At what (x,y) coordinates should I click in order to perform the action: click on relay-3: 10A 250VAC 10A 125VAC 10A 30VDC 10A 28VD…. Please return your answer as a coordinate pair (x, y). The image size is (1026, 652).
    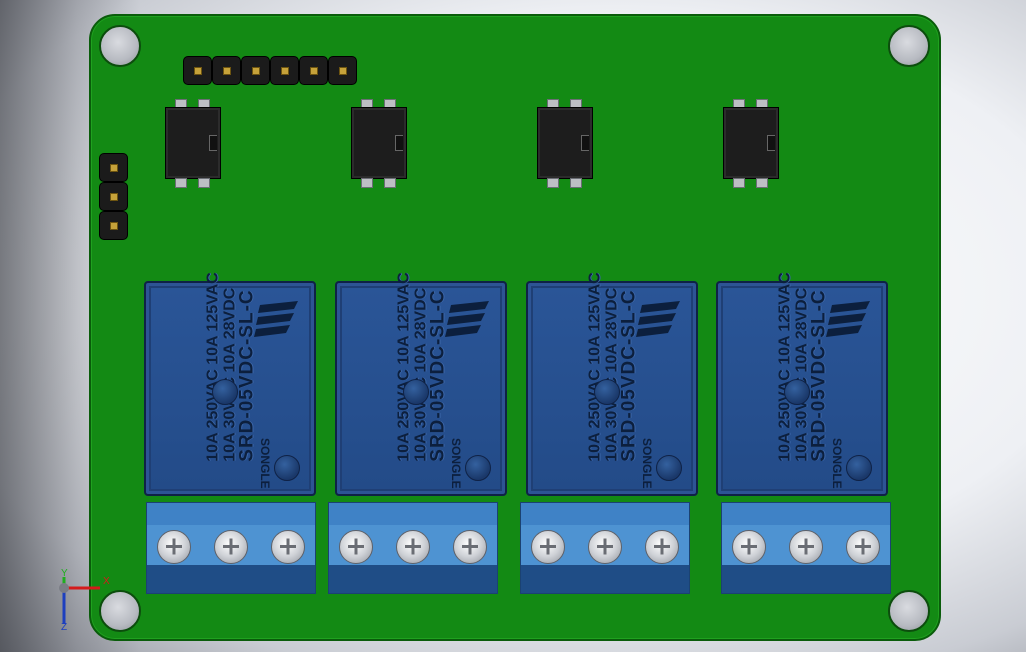
    Looking at the image, I should click on (612, 384).